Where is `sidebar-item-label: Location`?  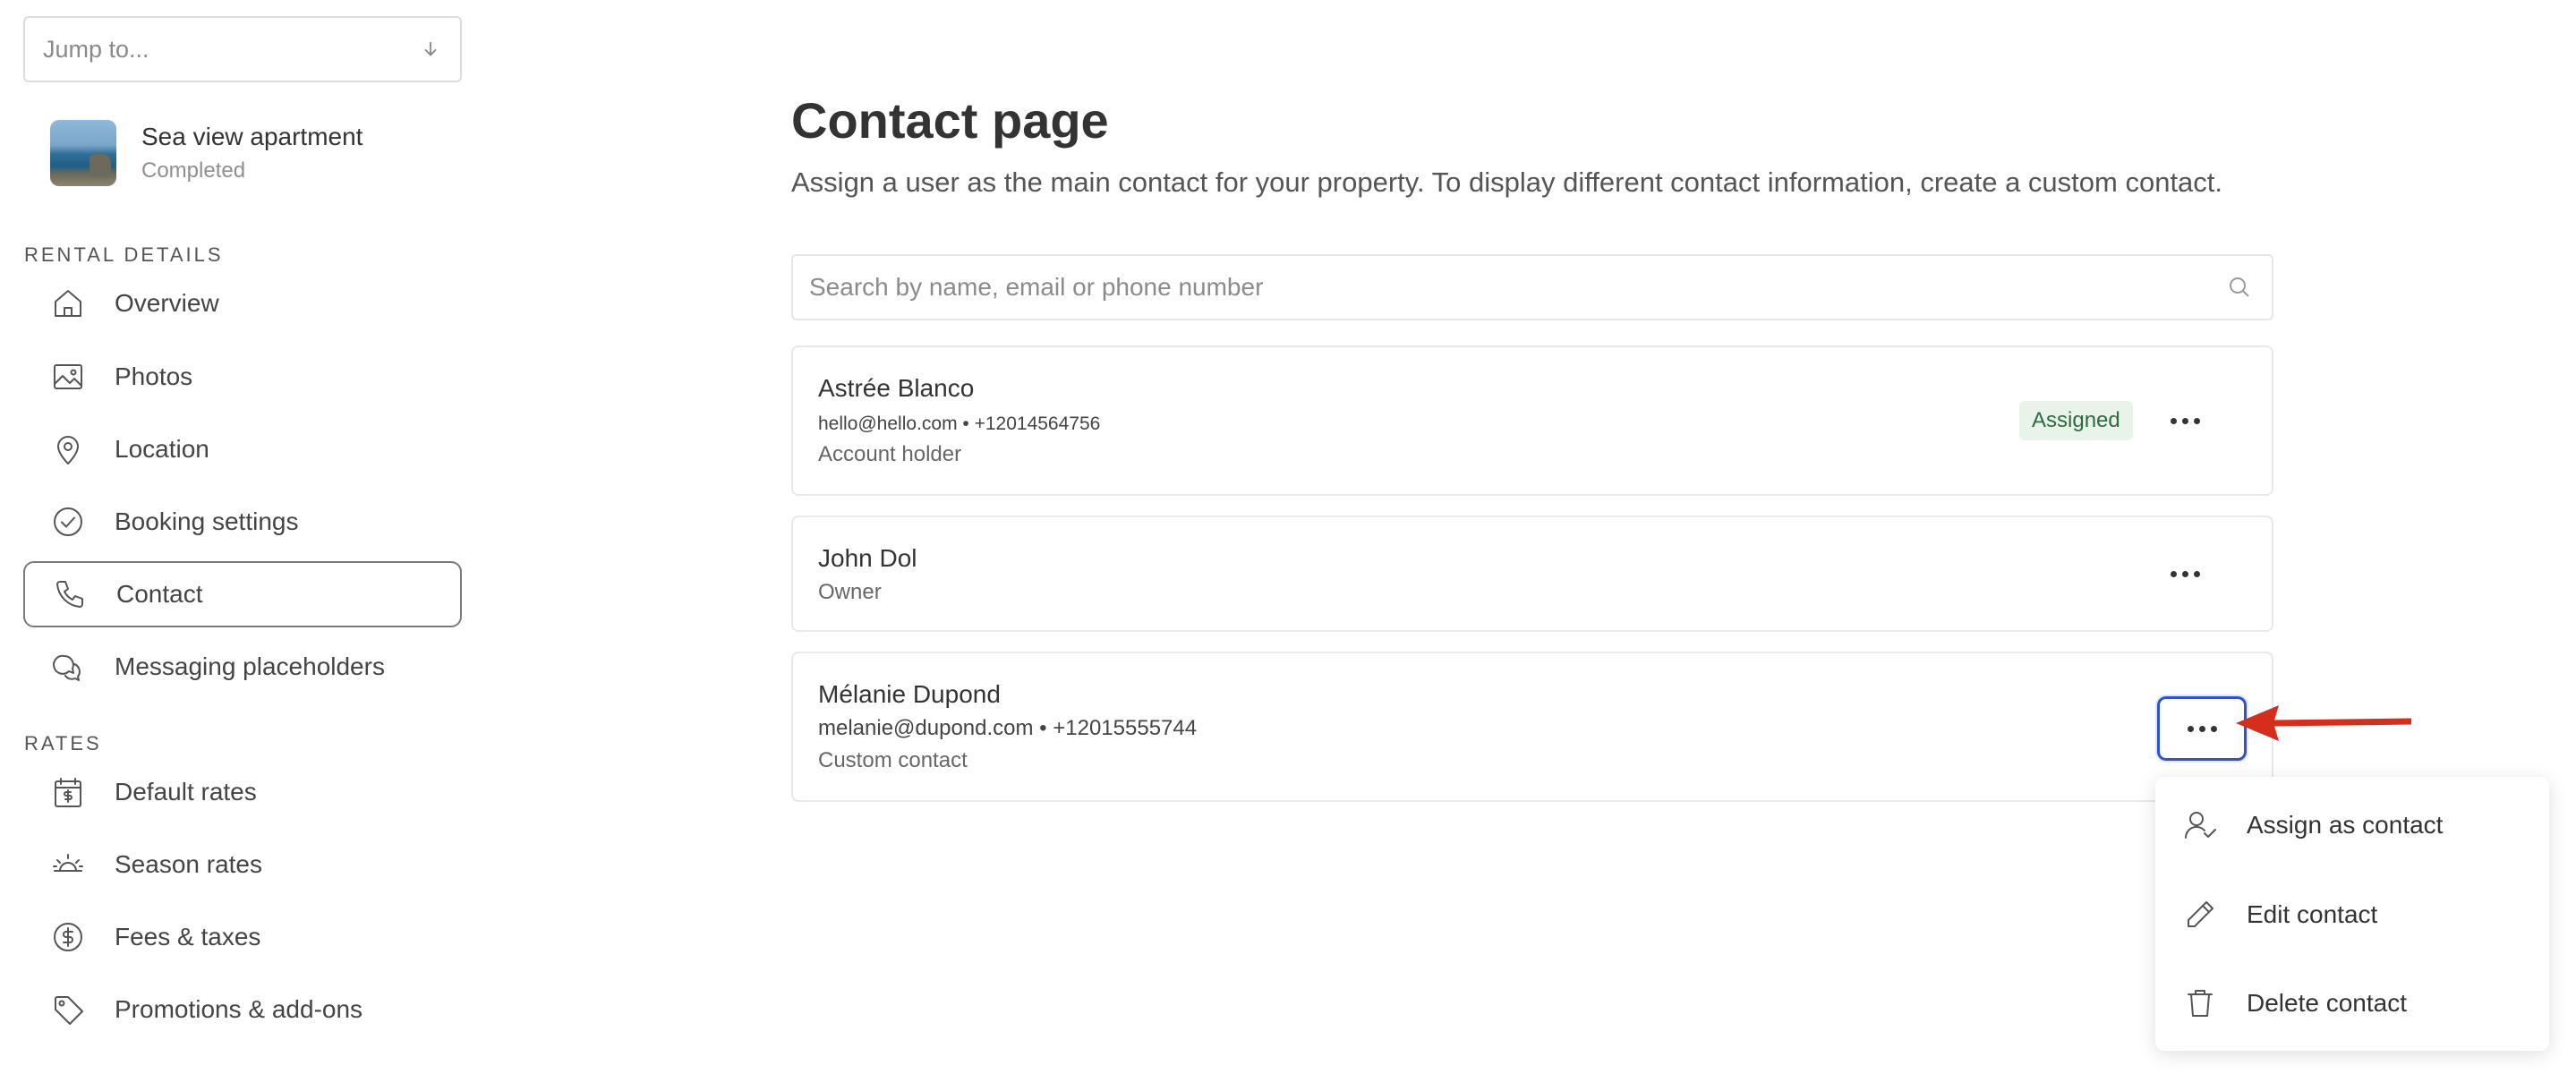 sidebar-item-label: Location is located at coordinates (162, 449).